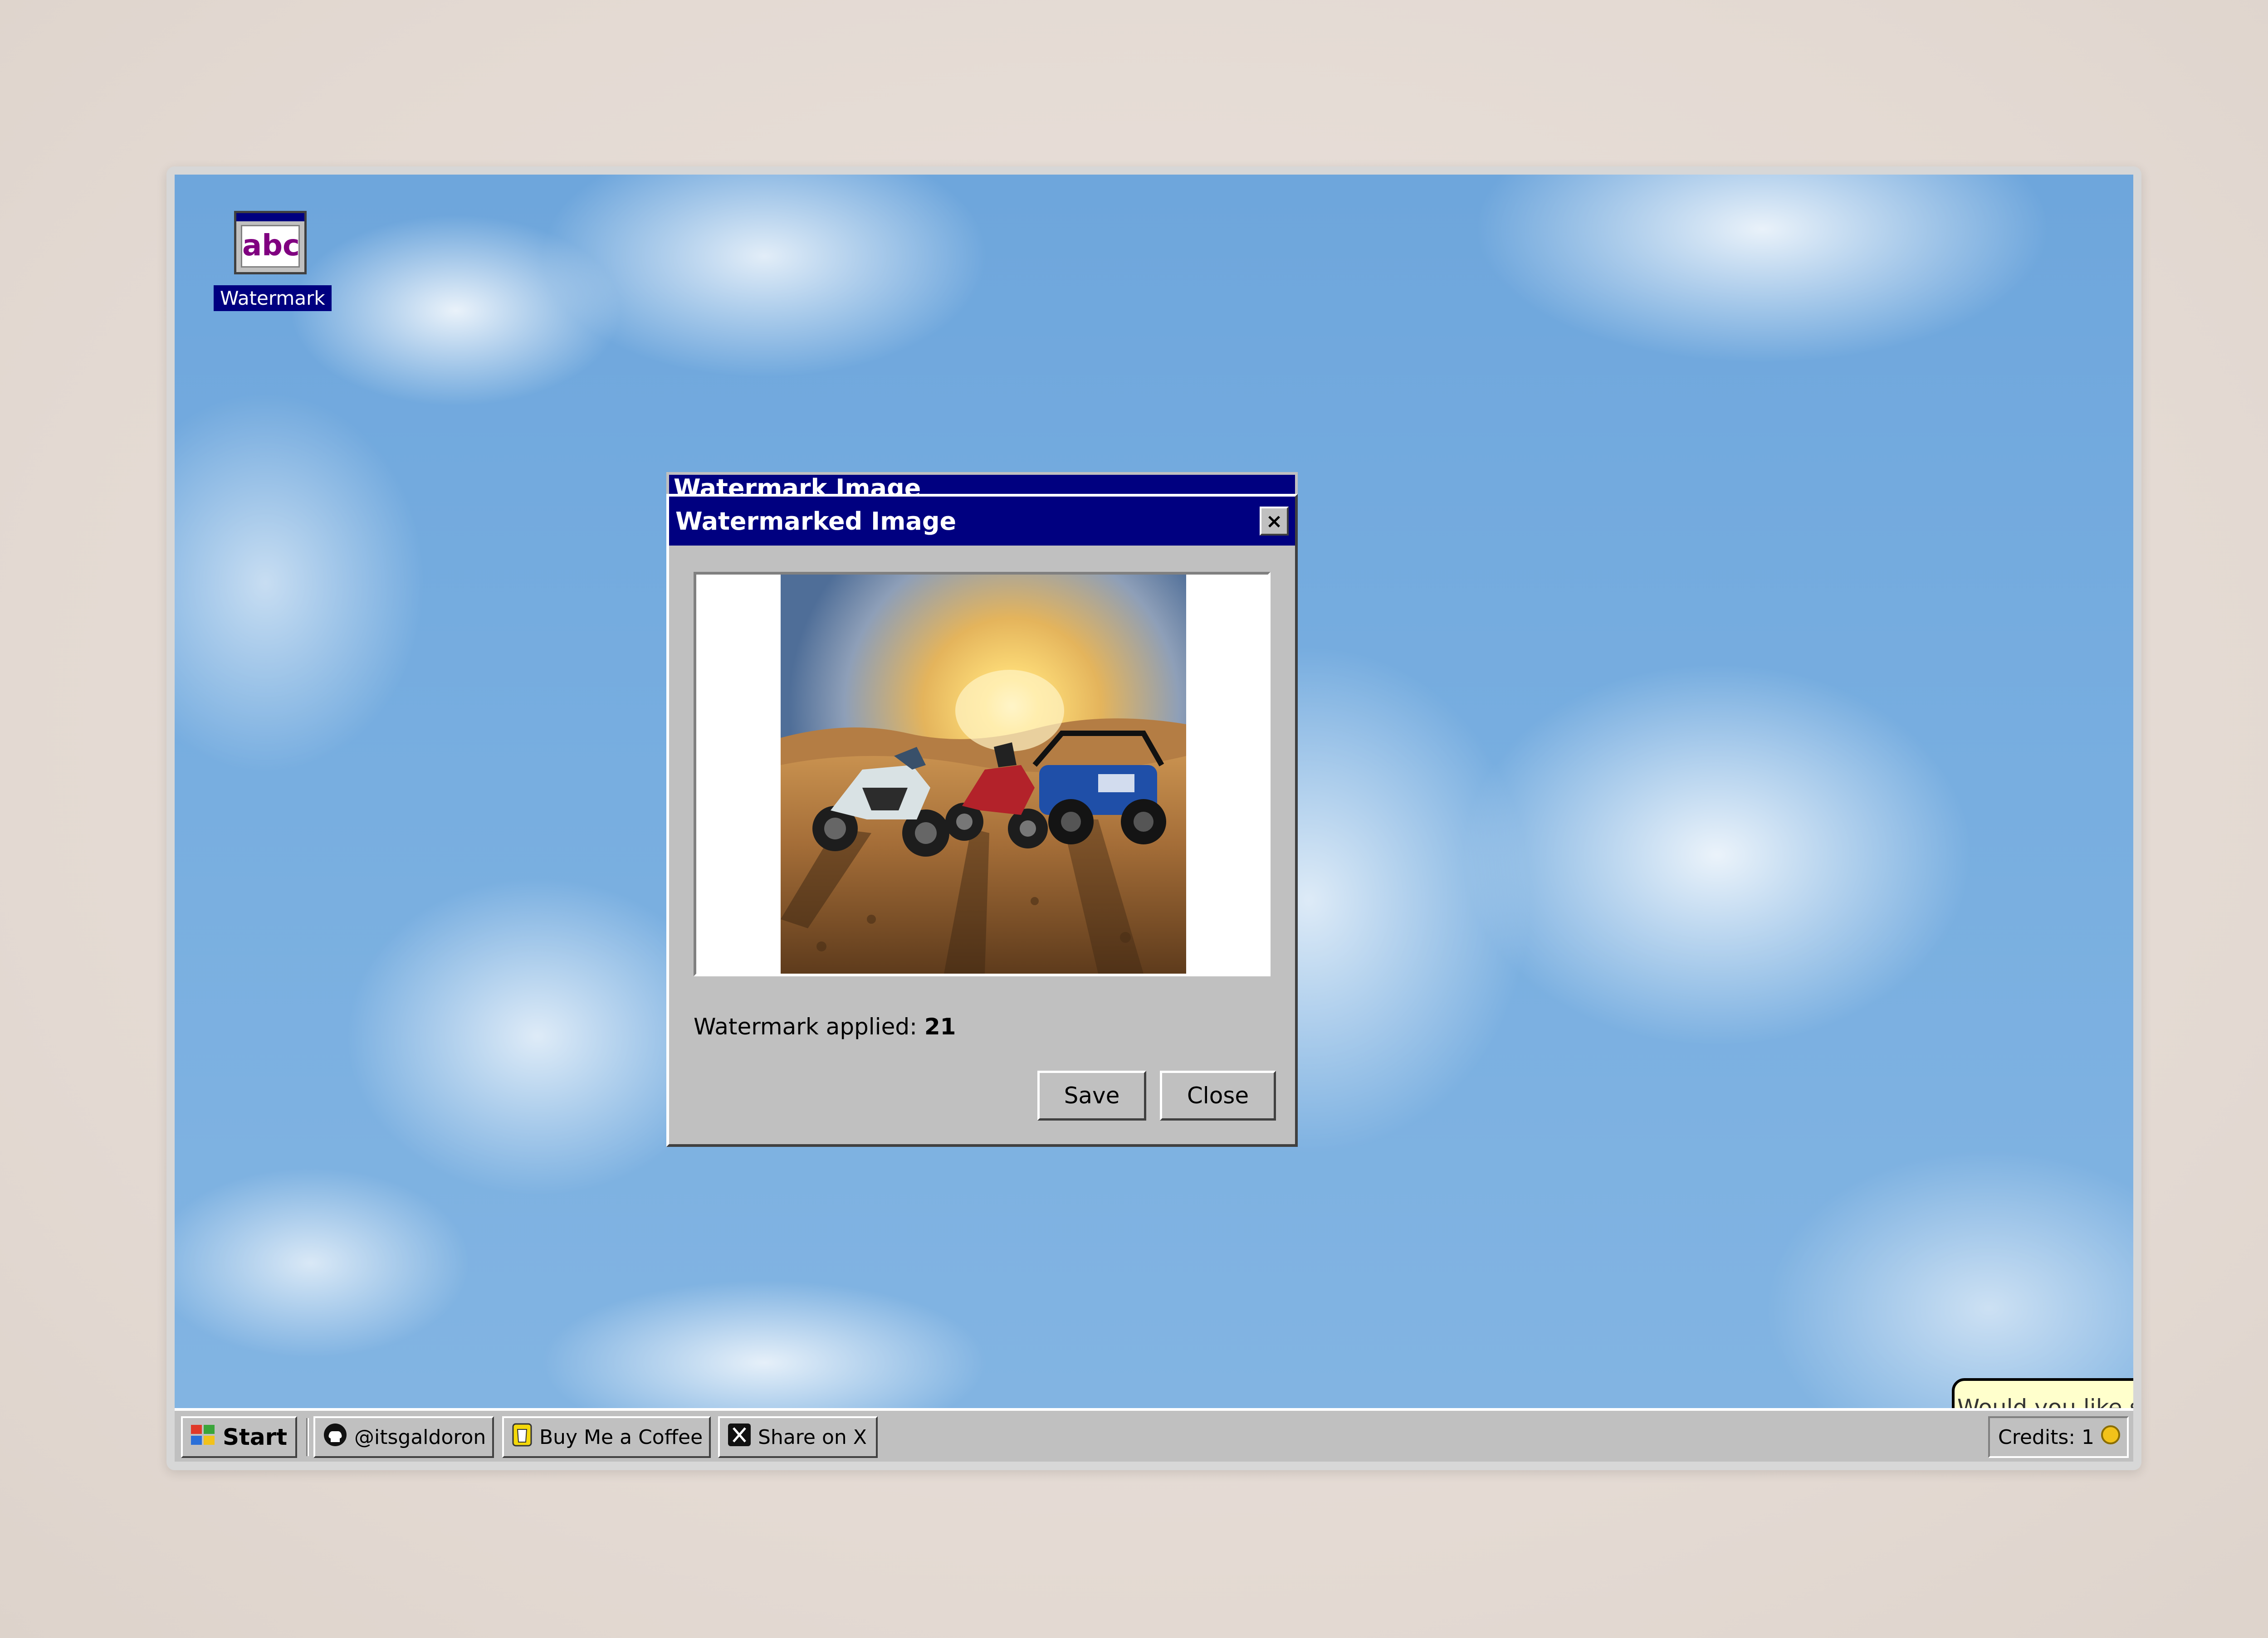 This screenshot has width=2268, height=1638. I want to click on watermarked-photo, so click(984, 774).